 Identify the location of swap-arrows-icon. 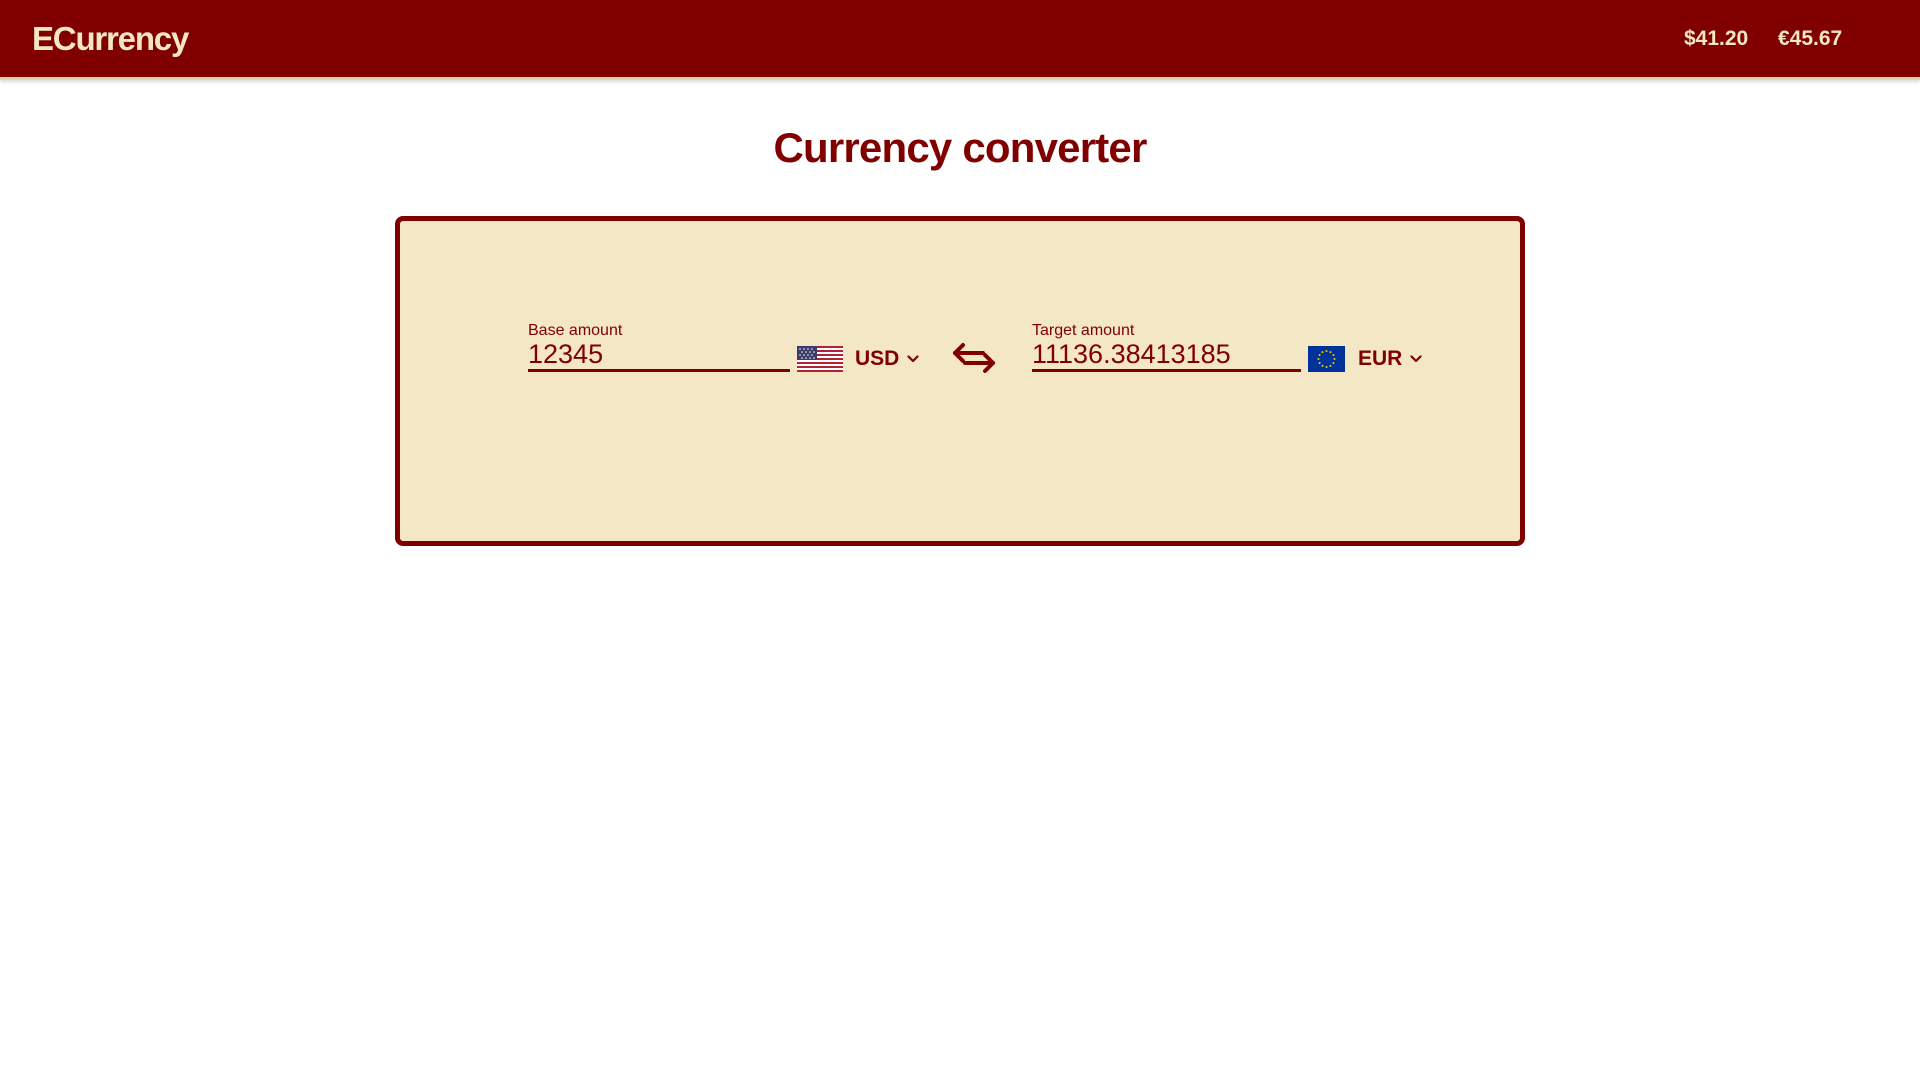
(974, 358).